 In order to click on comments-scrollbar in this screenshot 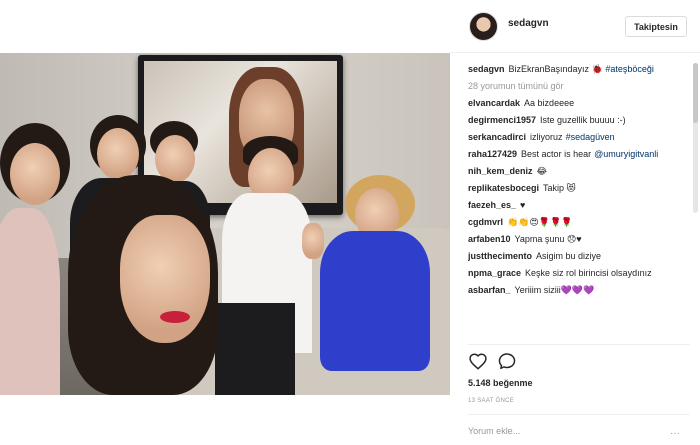, I will do `click(695, 138)`.